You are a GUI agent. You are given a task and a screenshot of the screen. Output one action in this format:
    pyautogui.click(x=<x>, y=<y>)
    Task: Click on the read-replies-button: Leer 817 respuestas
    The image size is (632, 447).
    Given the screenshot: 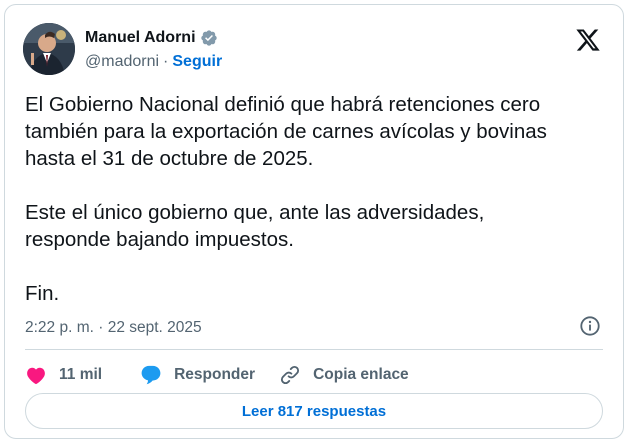 What is the action you would take?
    pyautogui.click(x=314, y=411)
    